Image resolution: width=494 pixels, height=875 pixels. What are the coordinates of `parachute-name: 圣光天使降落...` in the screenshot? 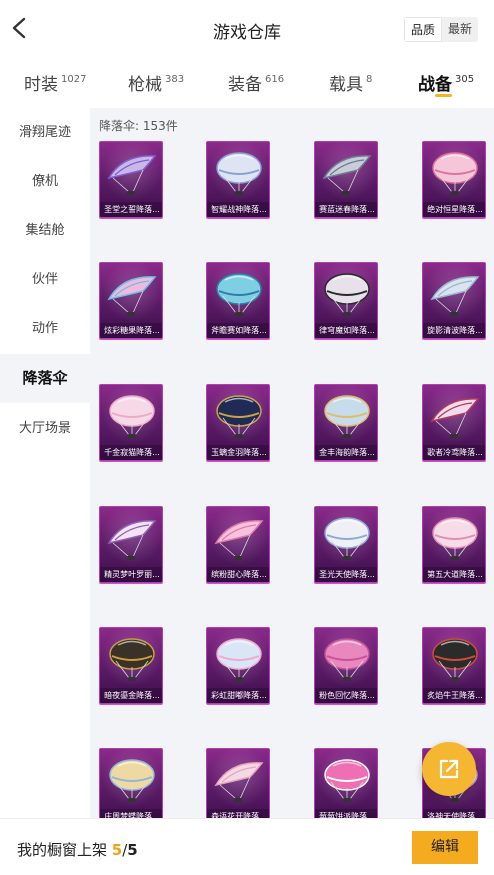 It's located at (346, 574).